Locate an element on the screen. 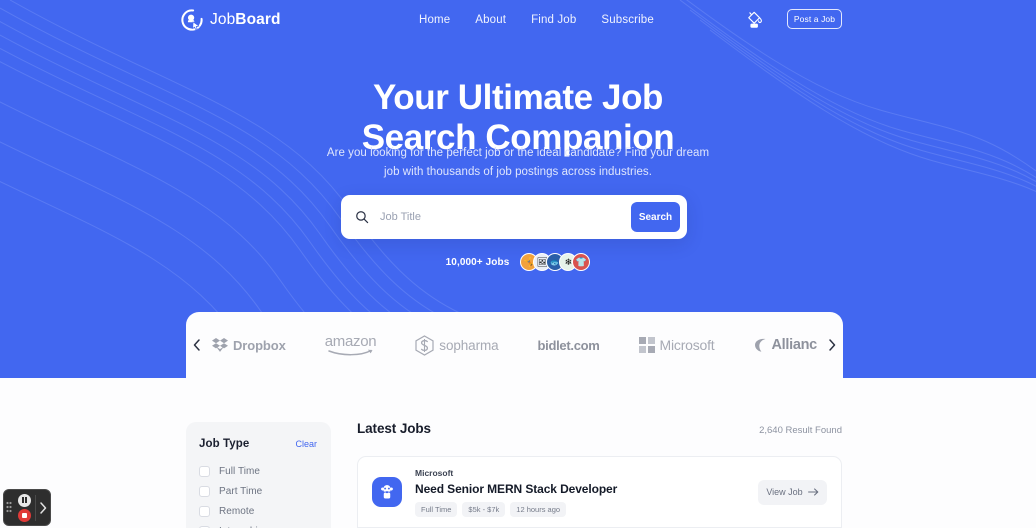 The width and height of the screenshot is (1036, 528). search-button: Search is located at coordinates (655, 217).